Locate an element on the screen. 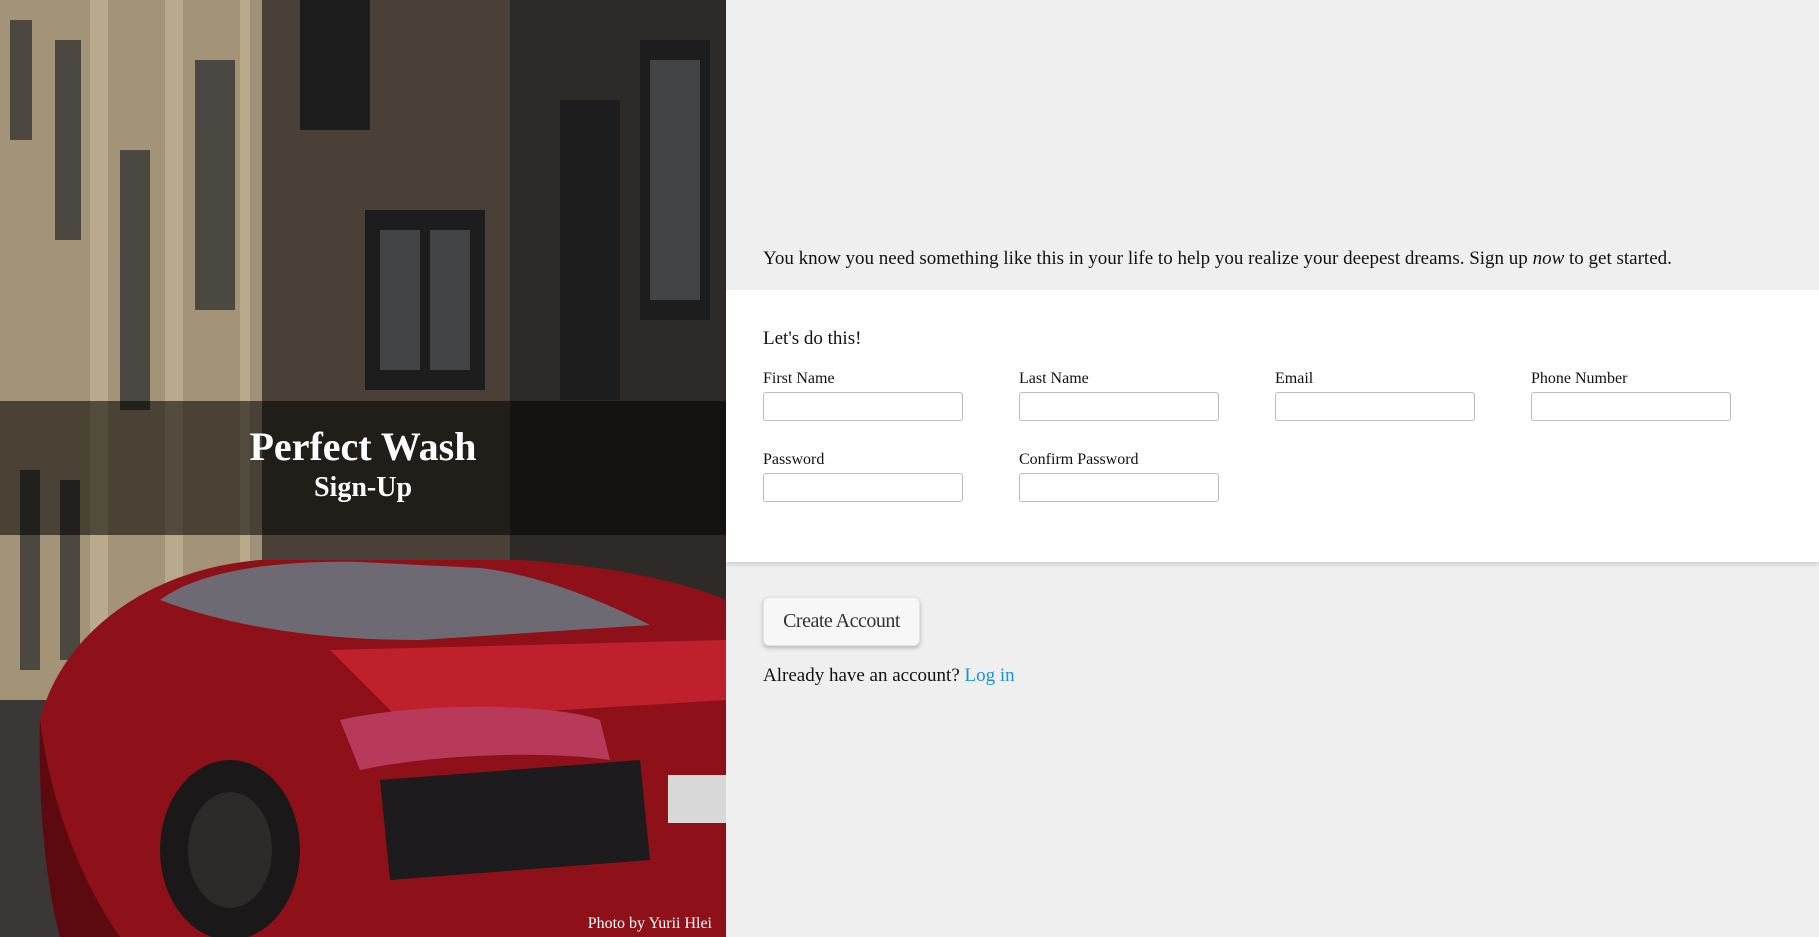  confirm-password-label: Confirm Password is located at coordinates (1079, 459).